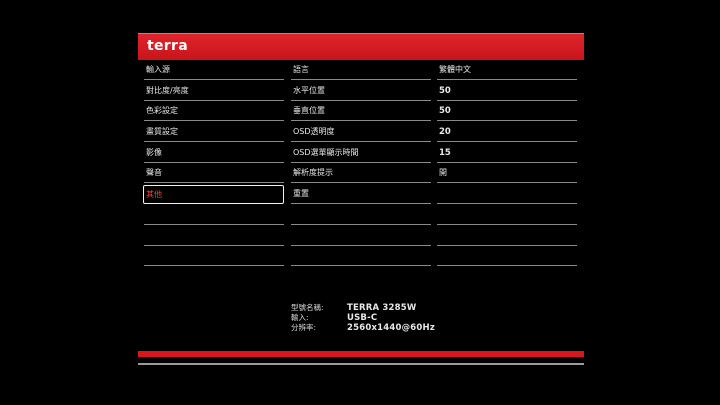 This screenshot has height=405, width=720. What do you see at coordinates (214, 70) in the screenshot?
I see `category-item-input-source: 輸入源` at bounding box center [214, 70].